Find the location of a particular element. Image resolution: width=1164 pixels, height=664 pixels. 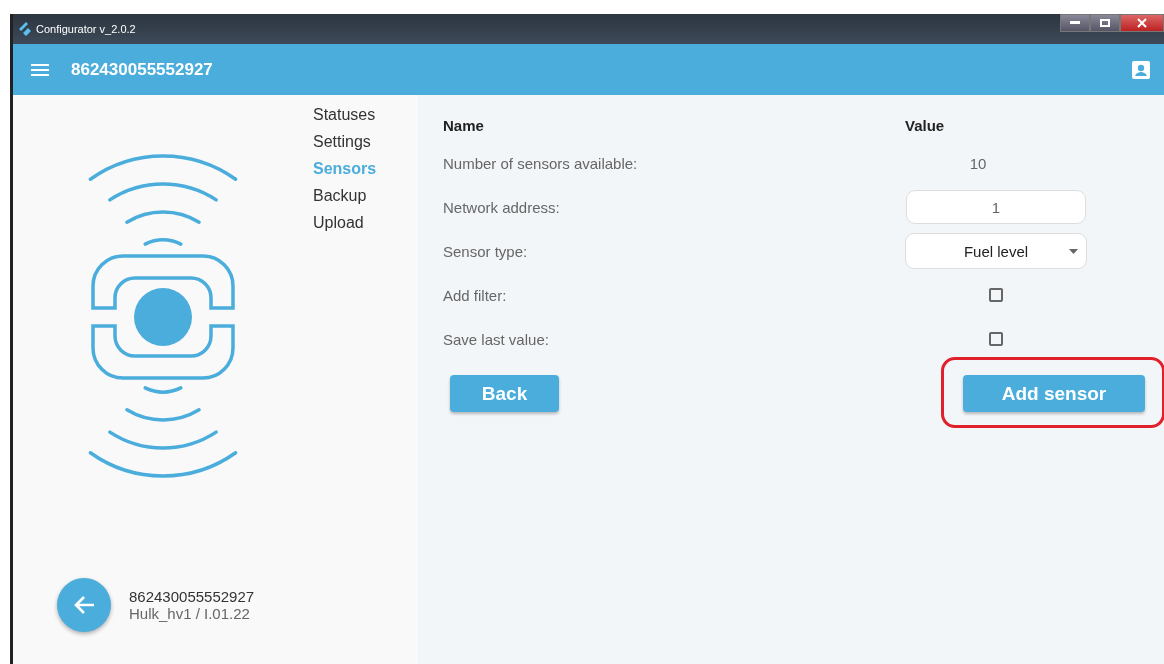

input-field: 1 is located at coordinates (996, 207).